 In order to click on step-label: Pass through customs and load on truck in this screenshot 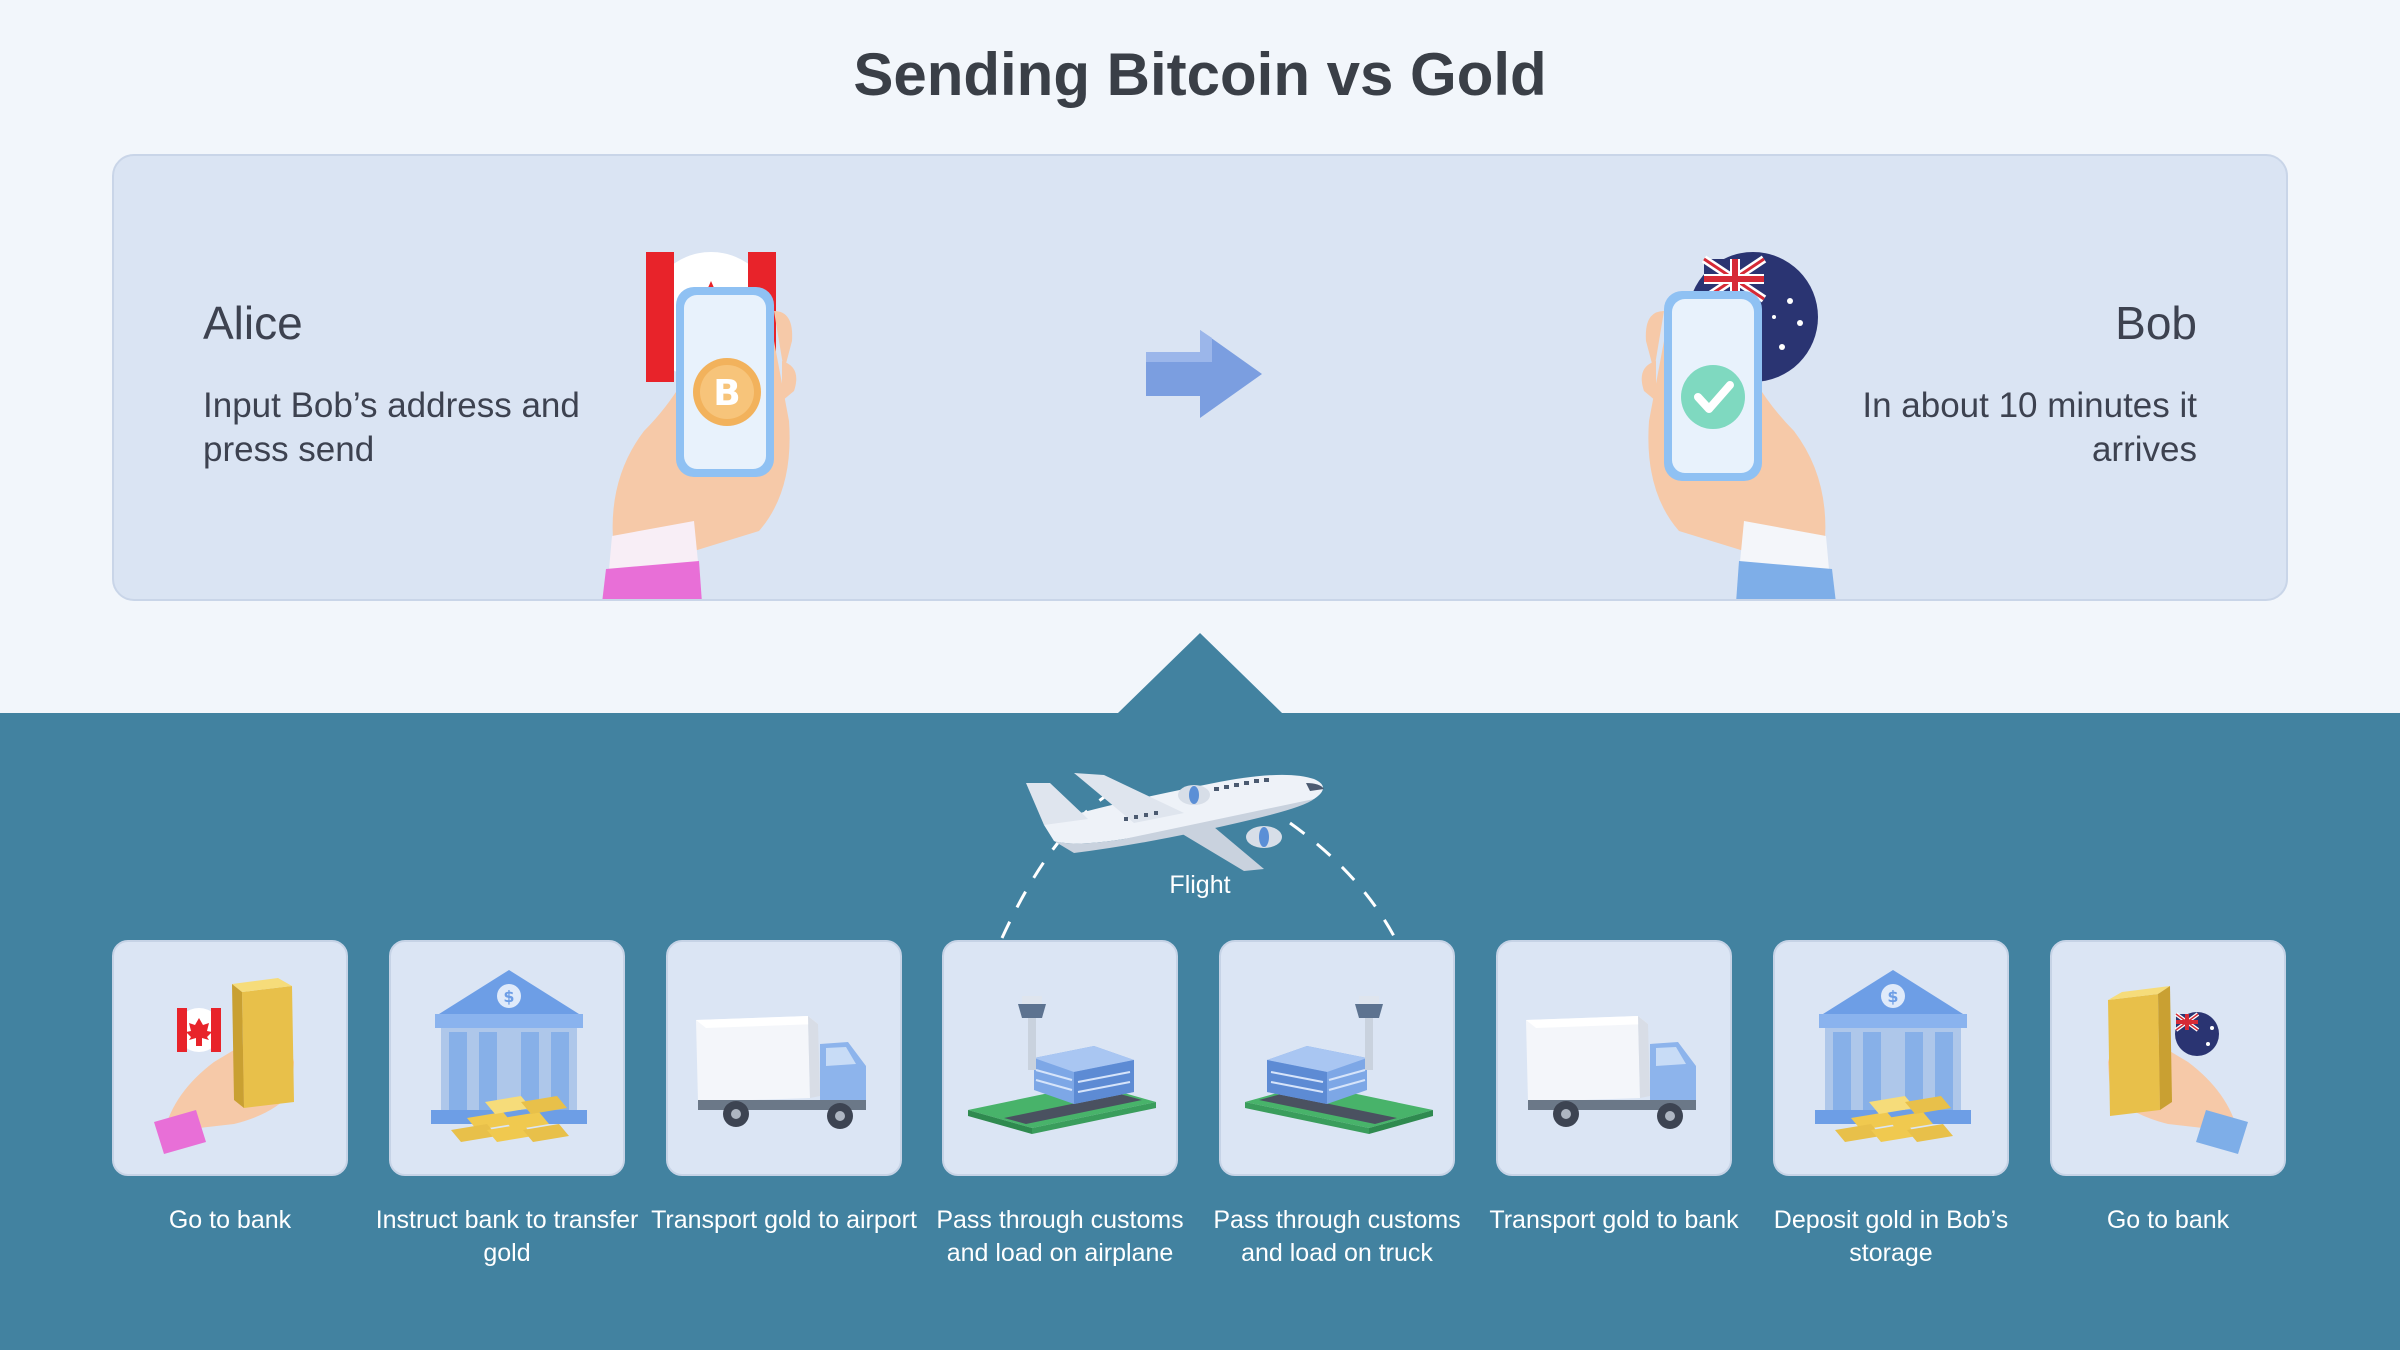, I will do `click(1337, 1236)`.